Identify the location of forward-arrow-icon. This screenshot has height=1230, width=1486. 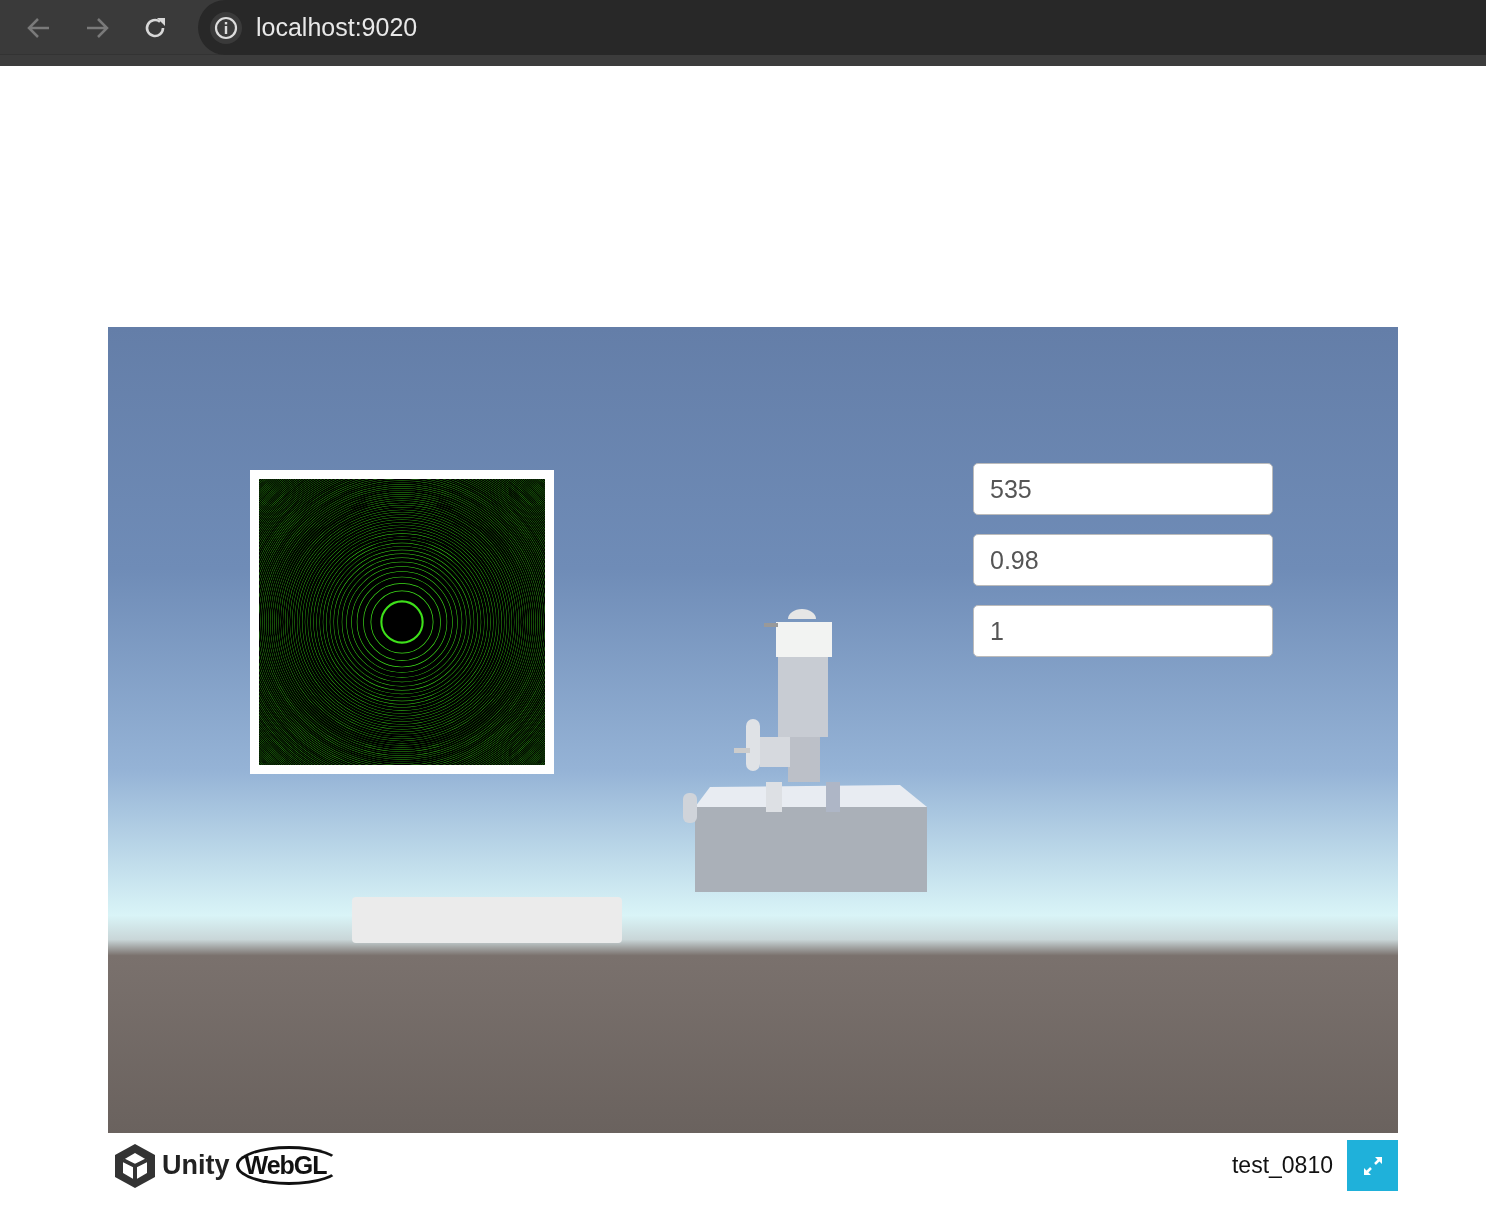
(97, 27).